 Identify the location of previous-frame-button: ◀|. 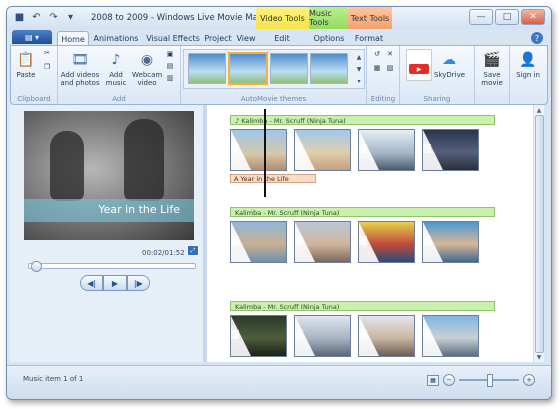
(92, 283).